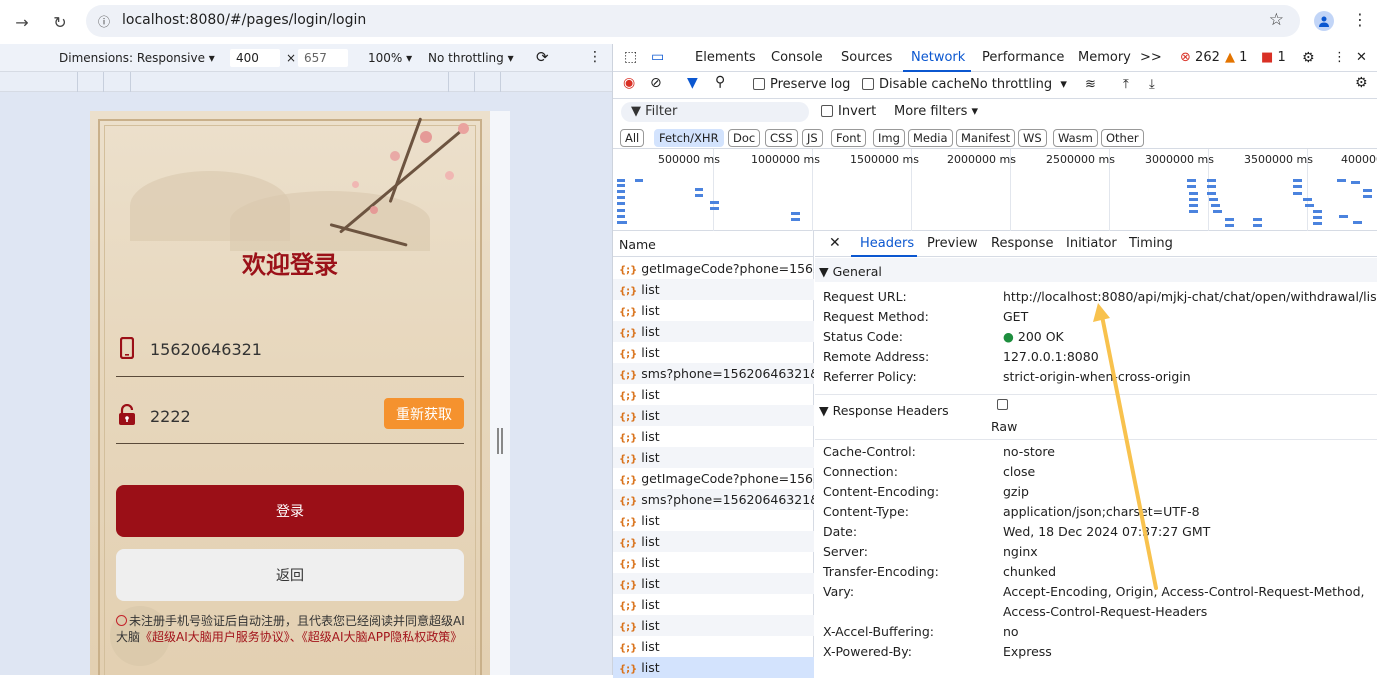 Image resolution: width=1377 pixels, height=678 pixels. Describe the element at coordinates (952, 243) in the screenshot. I see `tab-preview: Preview` at that location.